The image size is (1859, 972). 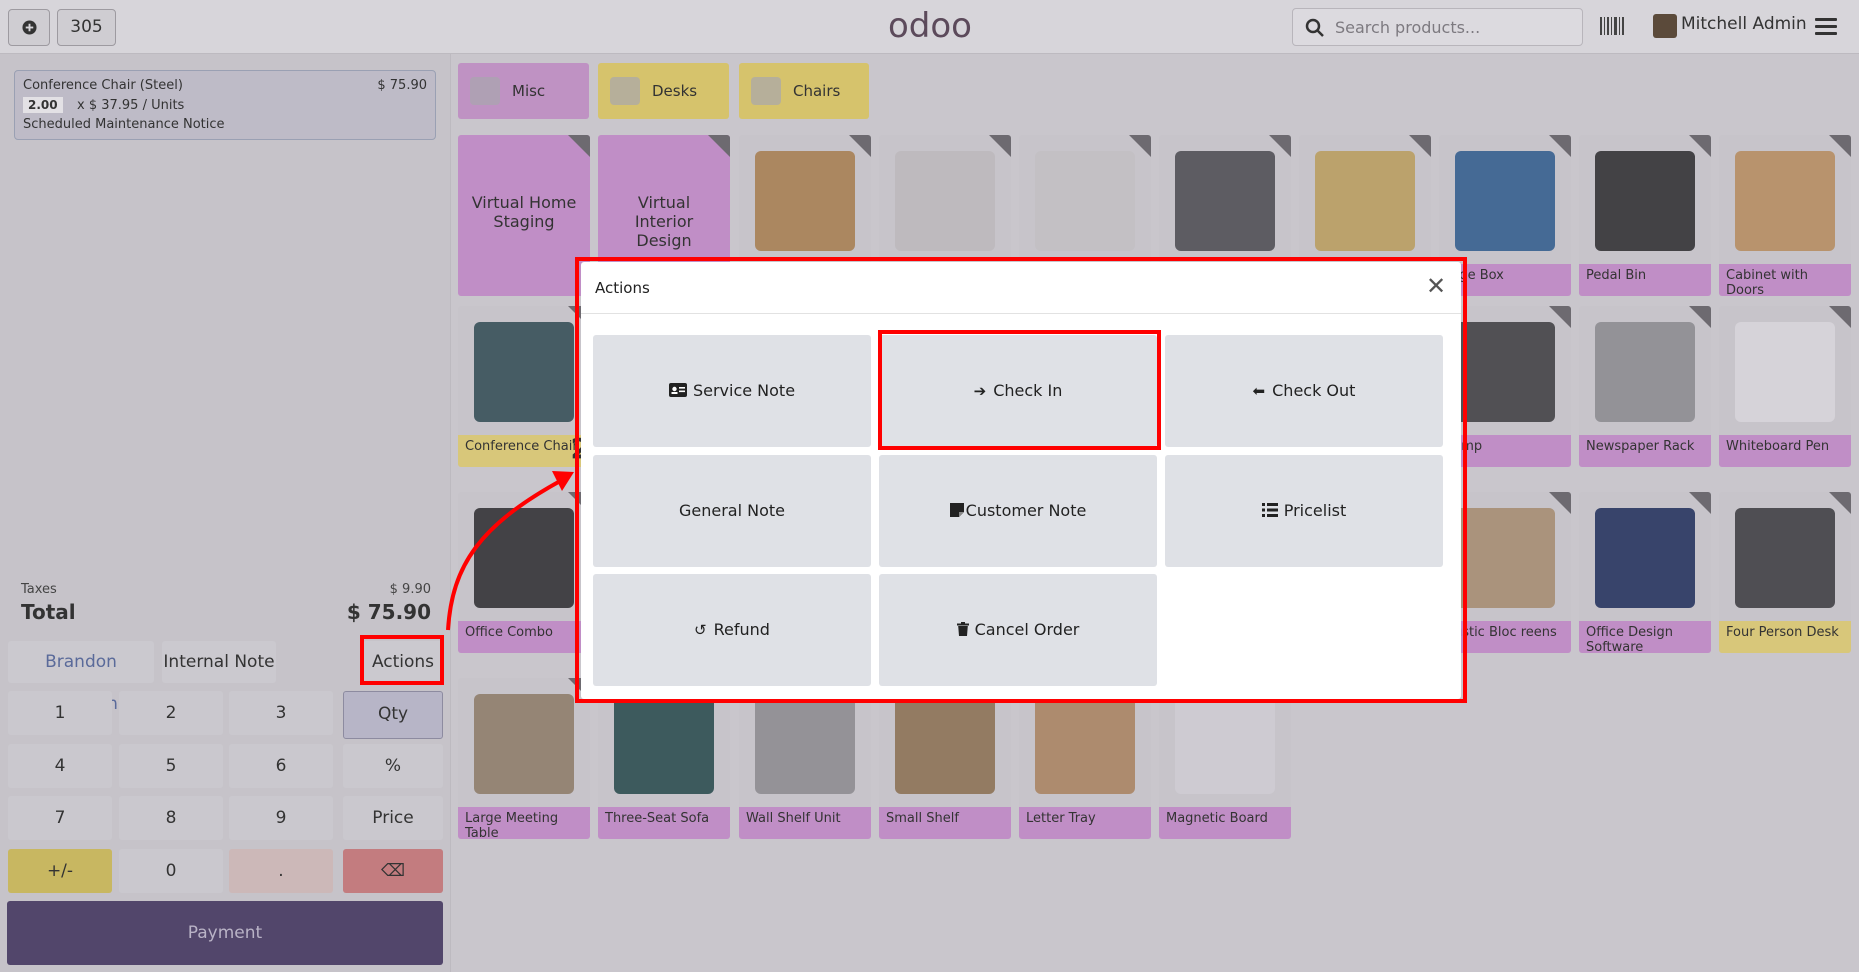 I want to click on numpad-5: 5, so click(x=171, y=766).